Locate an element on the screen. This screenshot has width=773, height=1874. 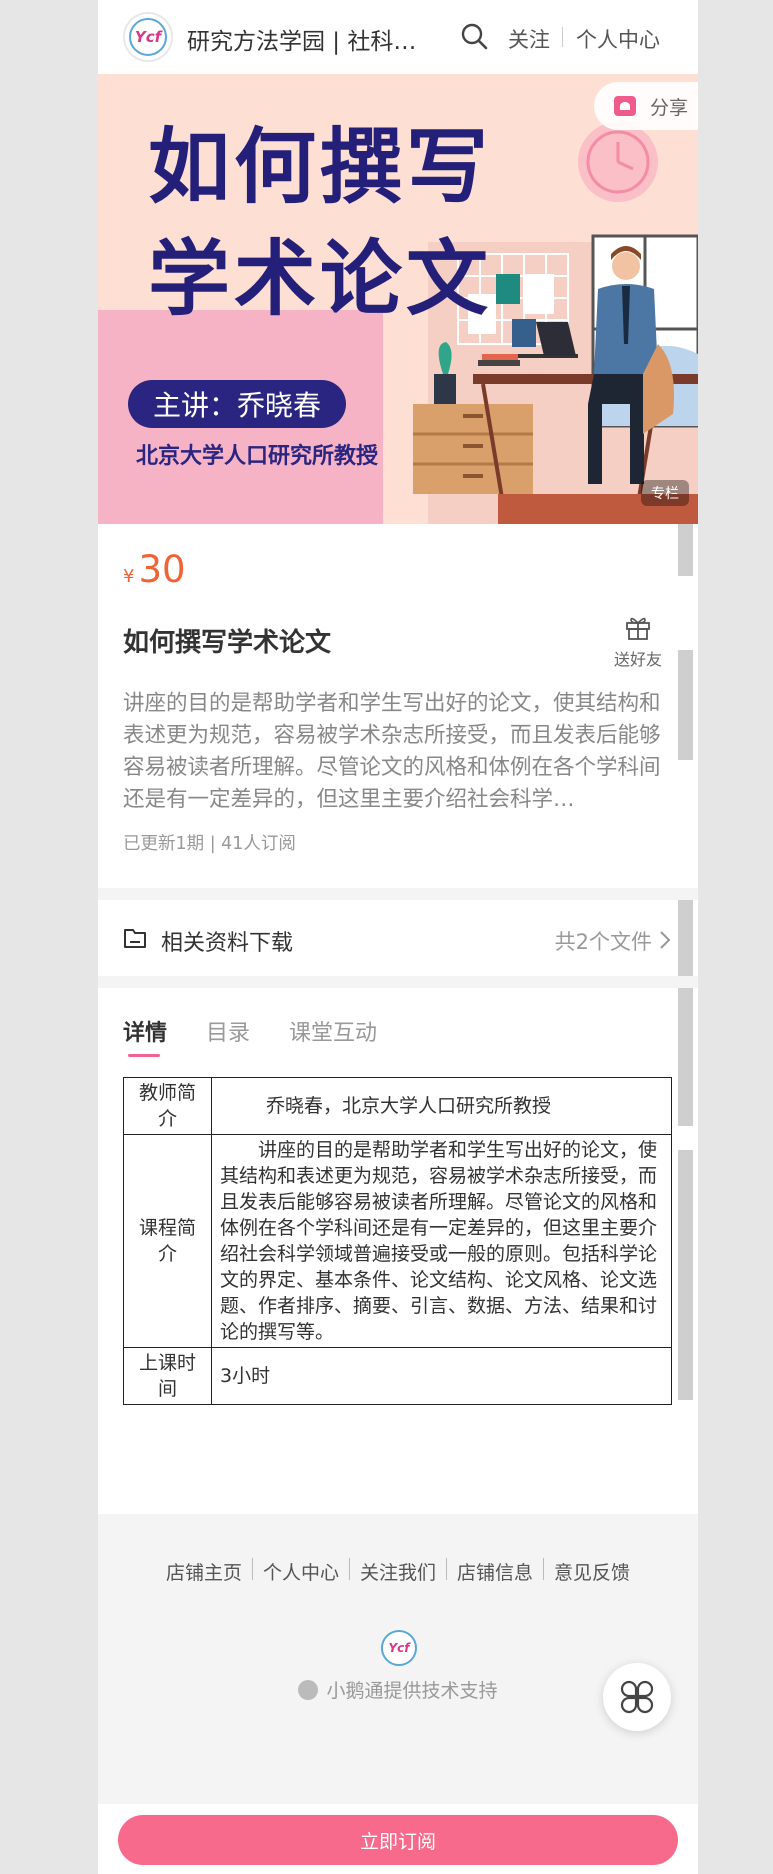
tab-active-indicator is located at coordinates (144, 1055).